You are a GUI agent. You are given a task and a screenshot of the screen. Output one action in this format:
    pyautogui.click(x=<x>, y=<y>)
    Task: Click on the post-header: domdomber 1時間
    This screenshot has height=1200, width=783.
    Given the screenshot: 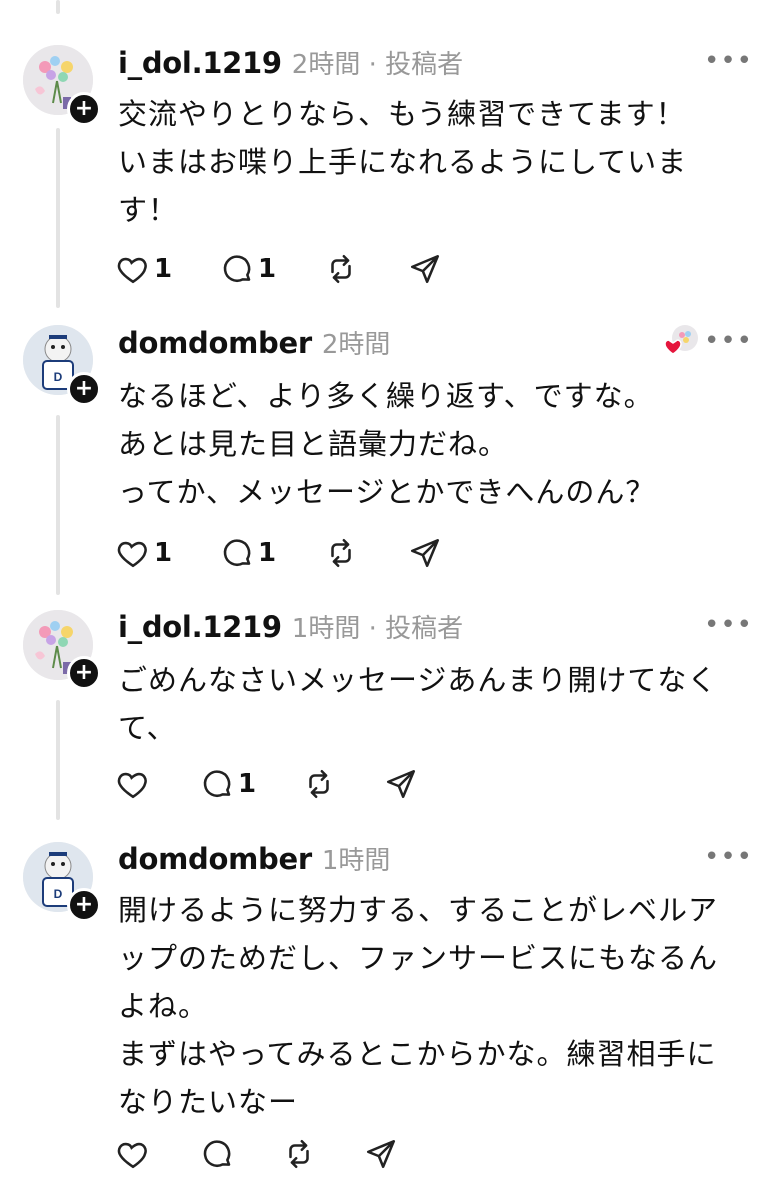 What is the action you would take?
    pyautogui.click(x=254, y=860)
    